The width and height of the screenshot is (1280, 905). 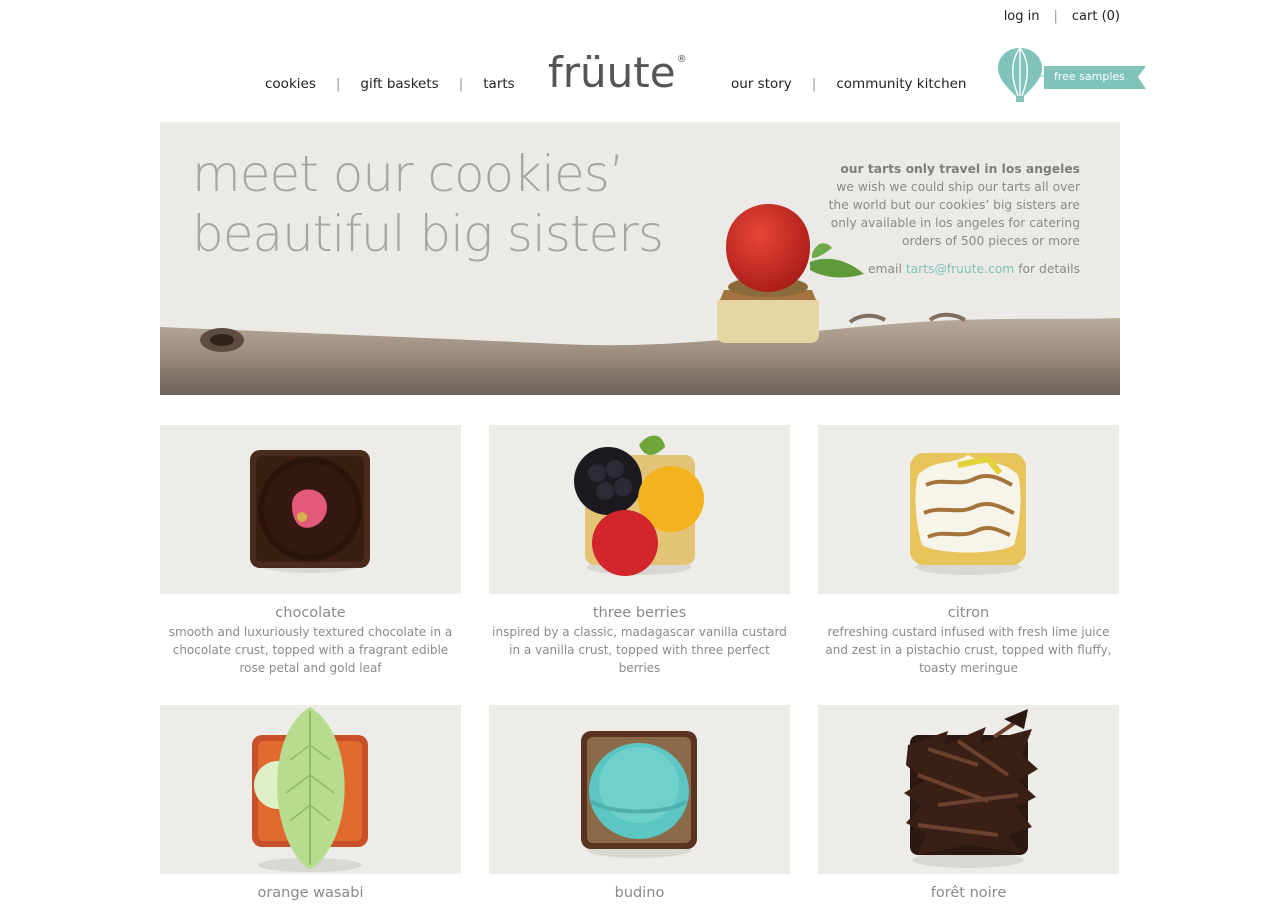 I want to click on hero-title-line1: meet our cookies’, so click(x=408, y=174).